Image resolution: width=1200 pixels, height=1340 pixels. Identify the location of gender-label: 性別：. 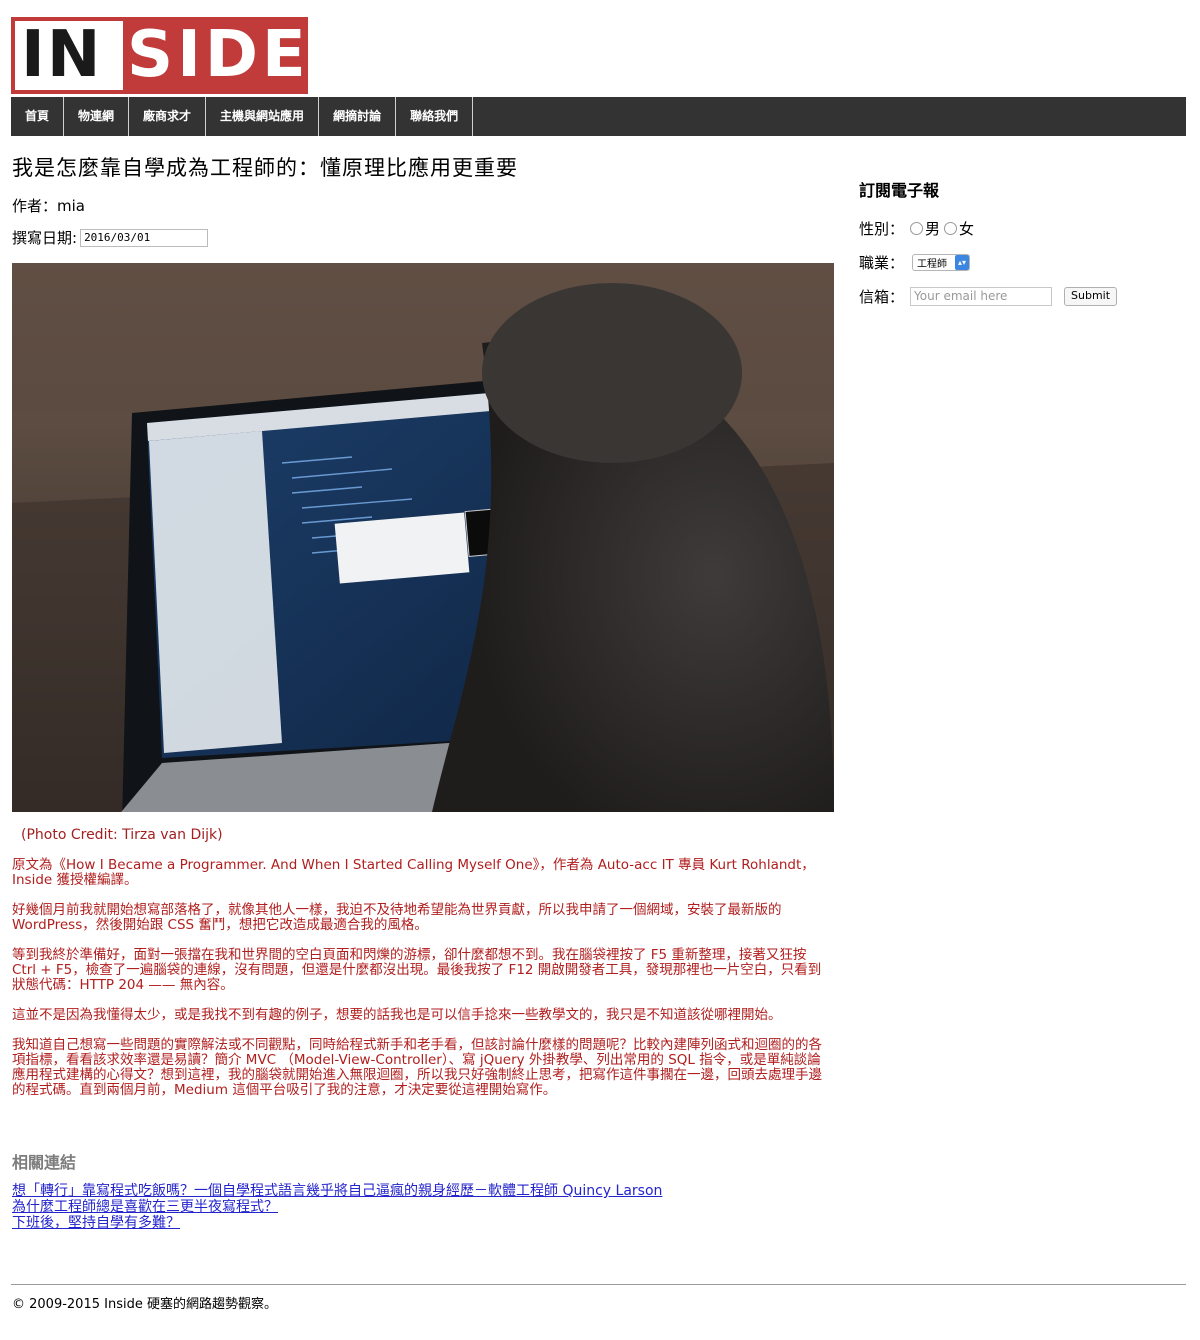
(882, 228).